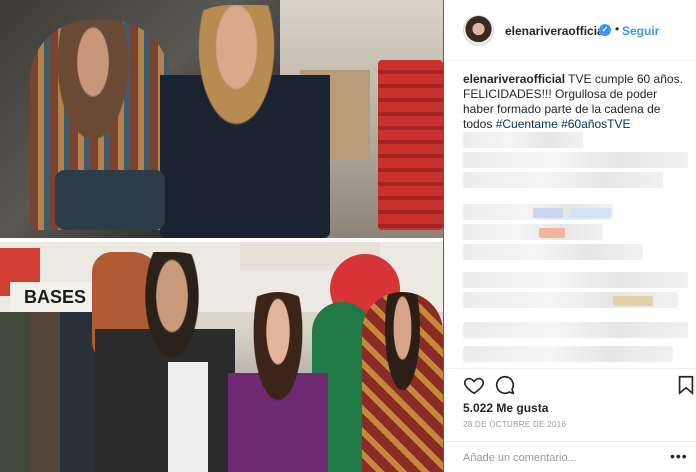 Image resolution: width=696 pixels, height=472 pixels. Describe the element at coordinates (245, 121) in the screenshot. I see `photo-boy-figure` at that location.